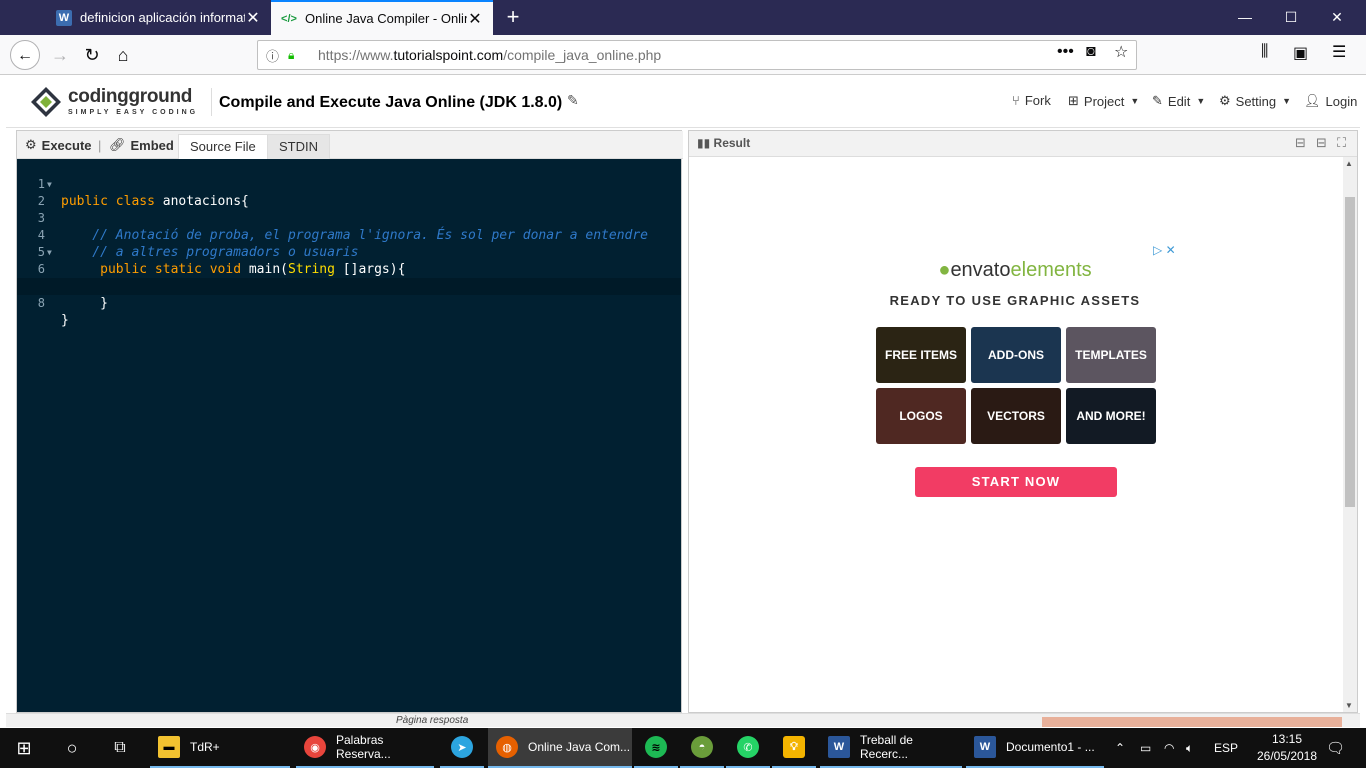 Image resolution: width=1366 pixels, height=768 pixels. Describe the element at coordinates (1287, 748) in the screenshot. I see `taskbar-clock: 13:15 26/05/2018` at that location.